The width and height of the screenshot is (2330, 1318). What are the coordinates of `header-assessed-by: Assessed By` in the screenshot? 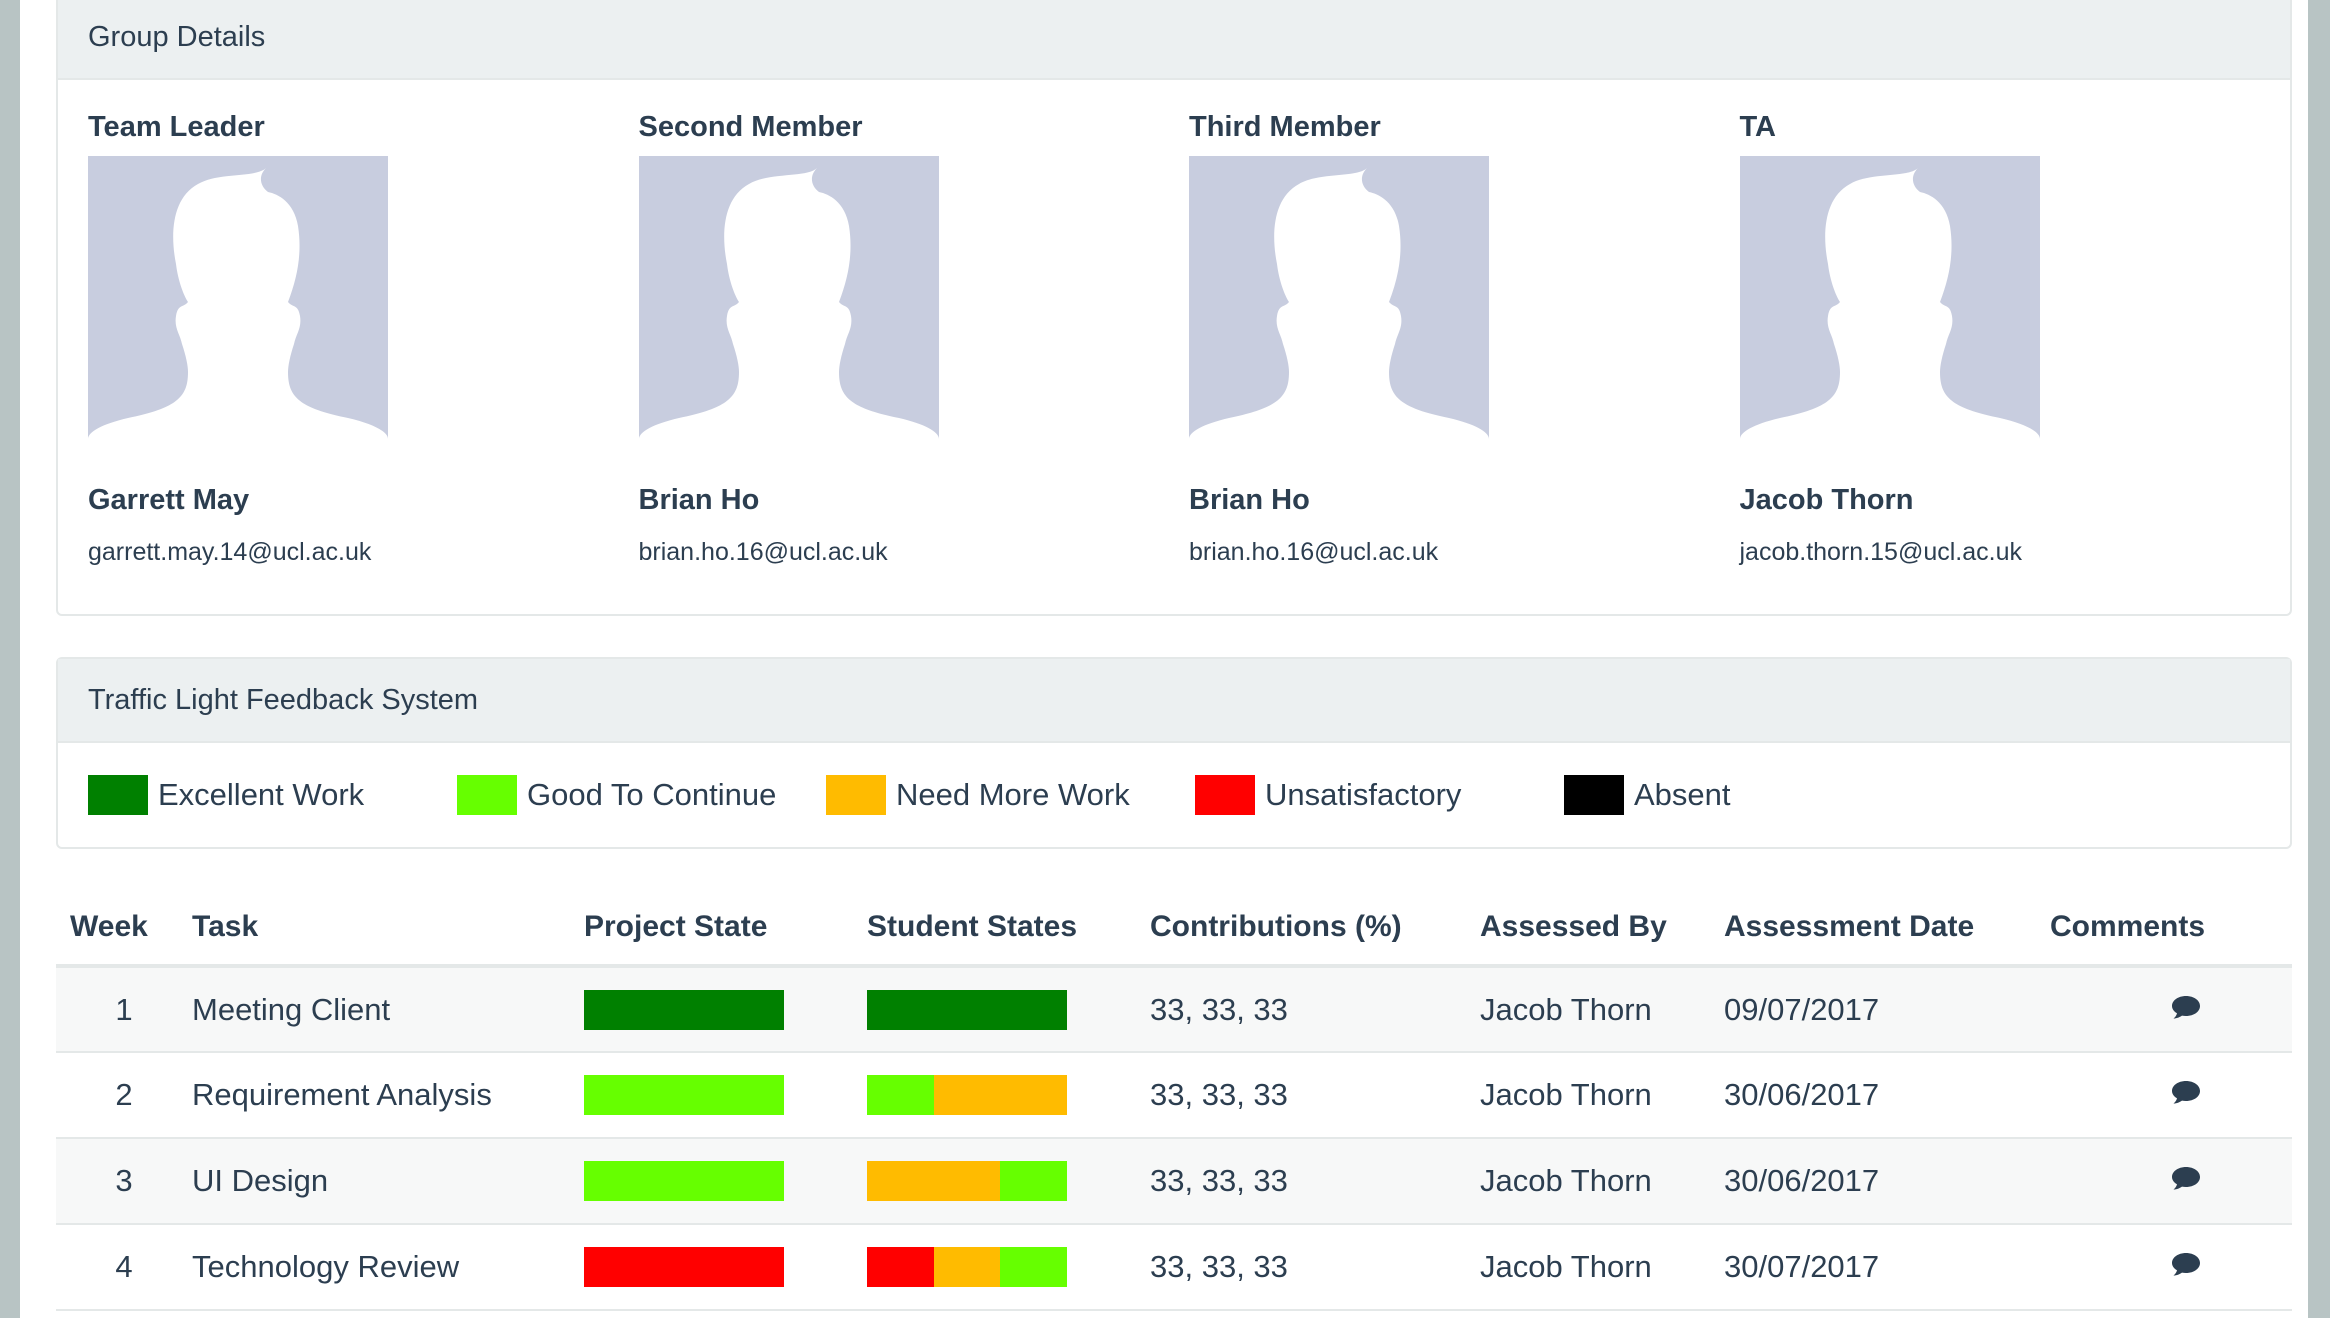 It's located at (1602, 929).